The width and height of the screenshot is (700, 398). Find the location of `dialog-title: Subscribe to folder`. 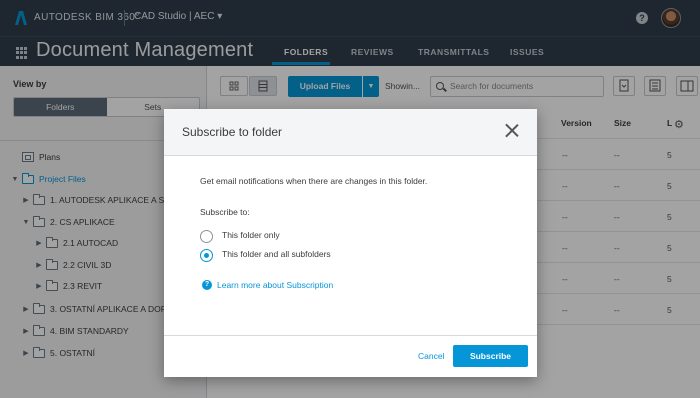

dialog-title: Subscribe to folder is located at coordinates (232, 132).